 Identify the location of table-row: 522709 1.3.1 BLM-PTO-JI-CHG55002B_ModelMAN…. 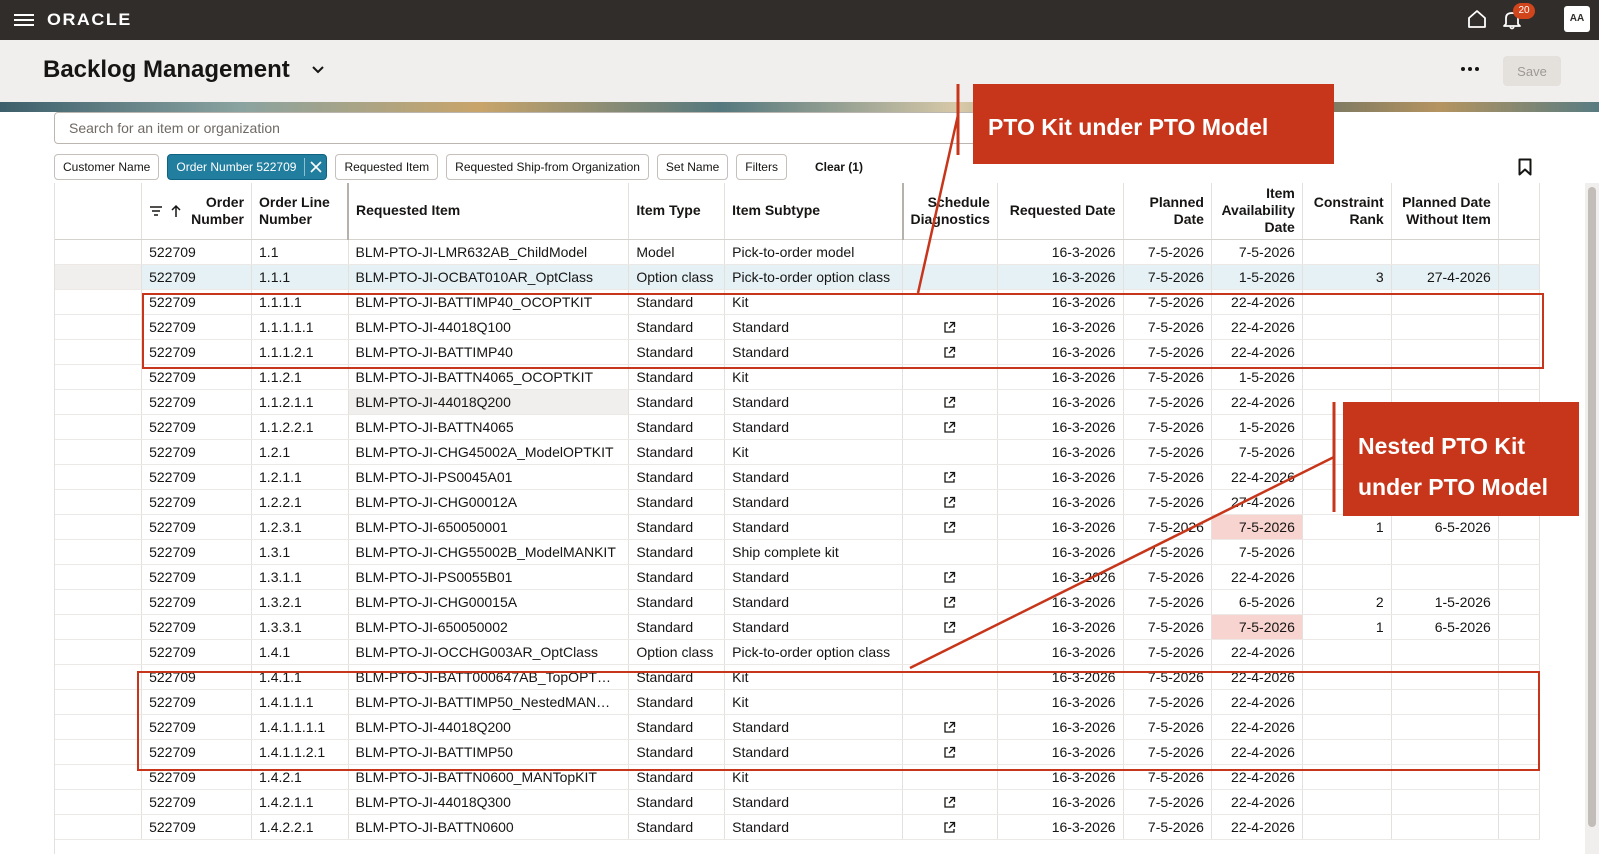
(797, 552).